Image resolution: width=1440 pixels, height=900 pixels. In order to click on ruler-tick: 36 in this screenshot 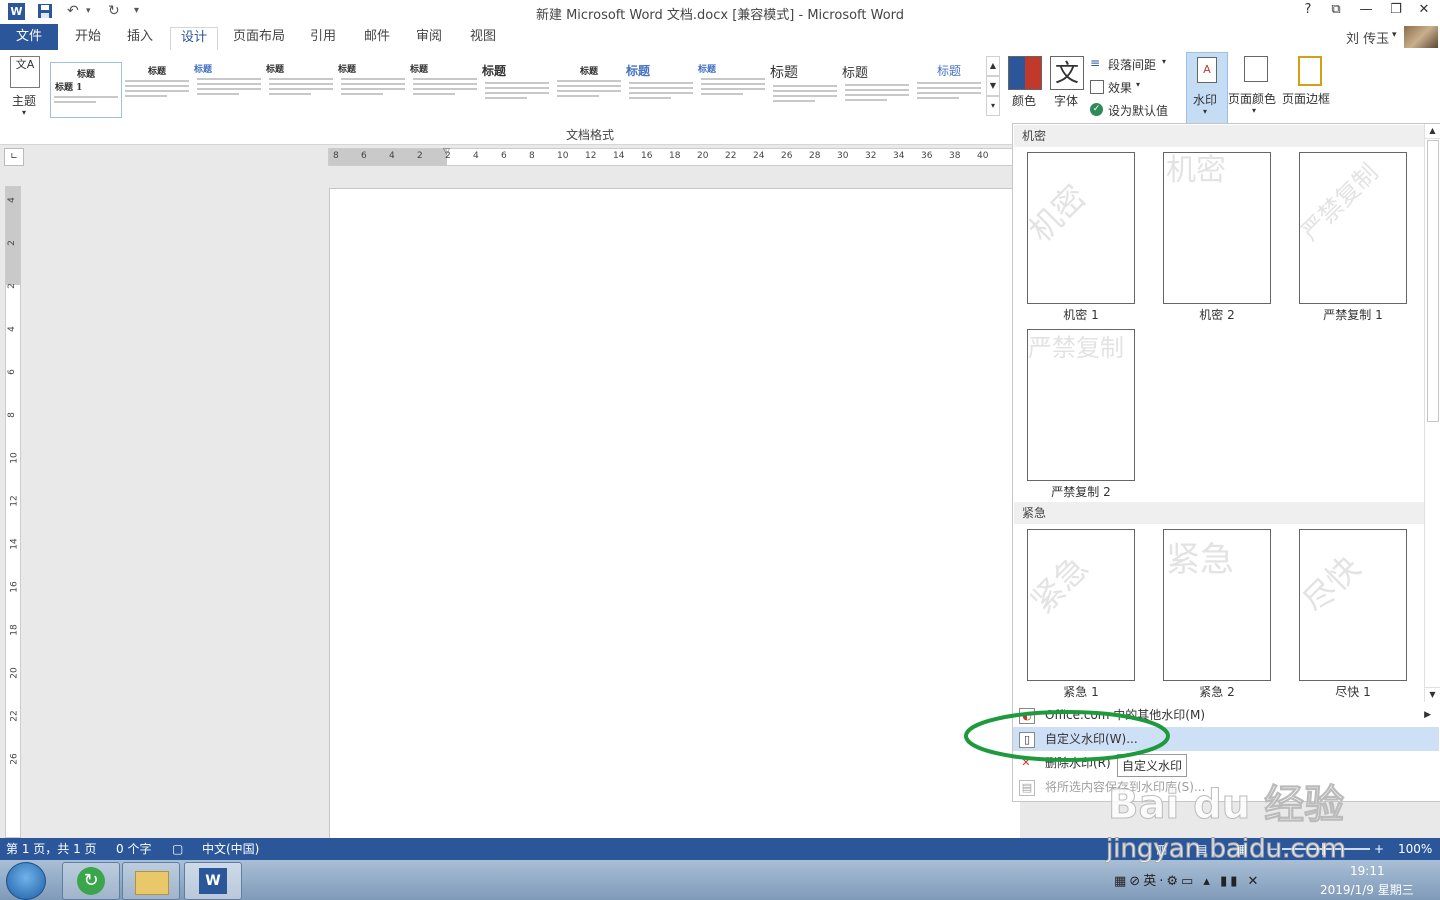, I will do `click(927, 156)`.